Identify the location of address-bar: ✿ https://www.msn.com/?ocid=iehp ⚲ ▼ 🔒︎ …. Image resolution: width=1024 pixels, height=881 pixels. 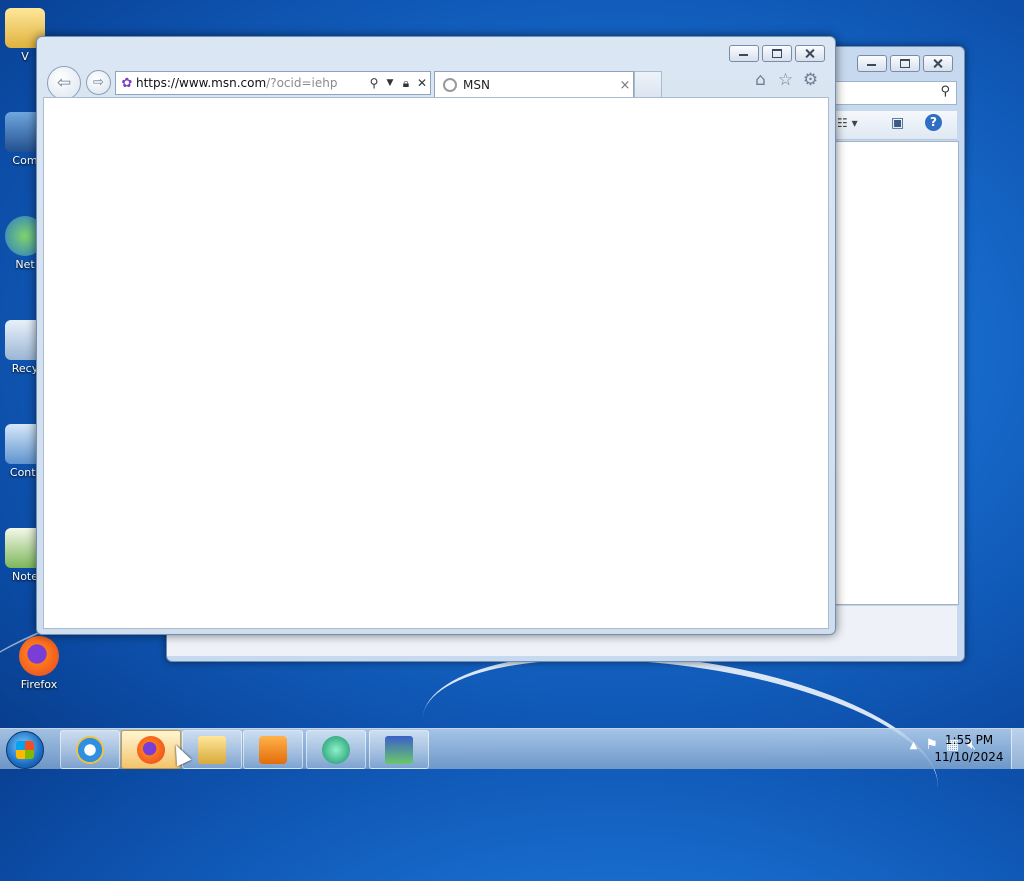
(273, 83).